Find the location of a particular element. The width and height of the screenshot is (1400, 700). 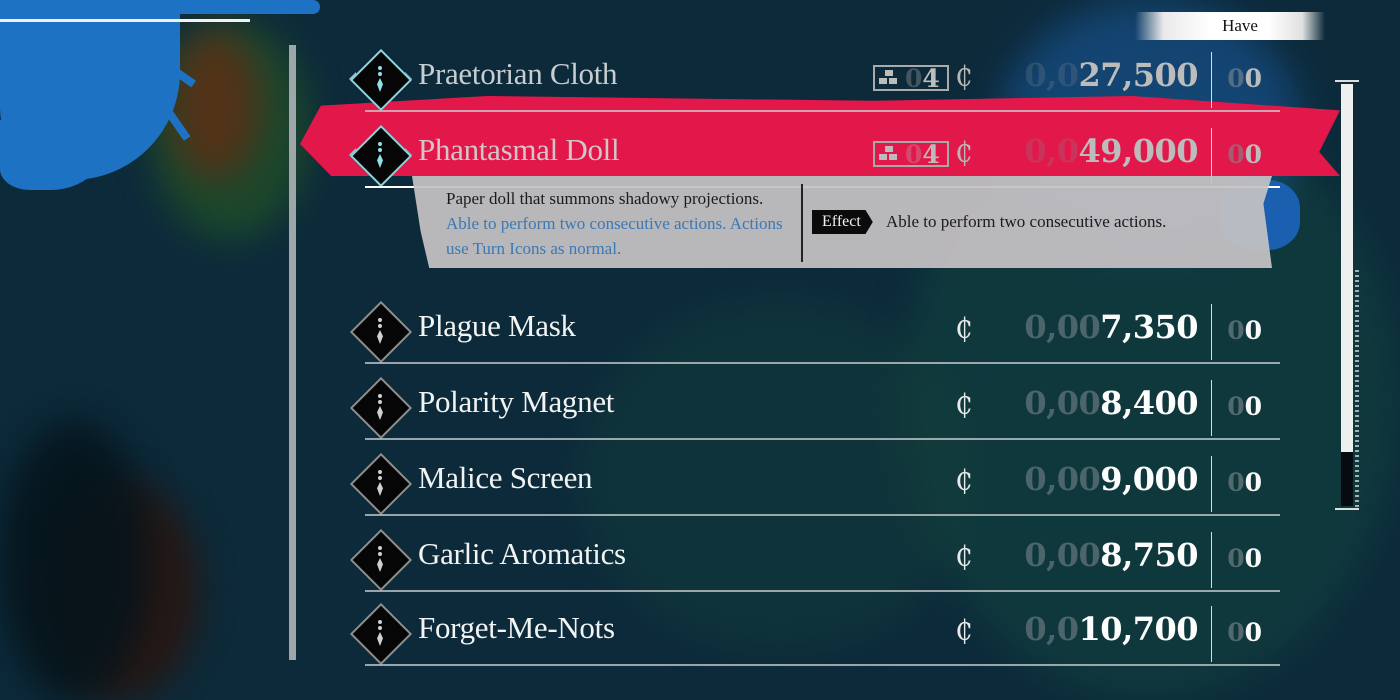

item-name: Plague Mask is located at coordinates (497, 325).